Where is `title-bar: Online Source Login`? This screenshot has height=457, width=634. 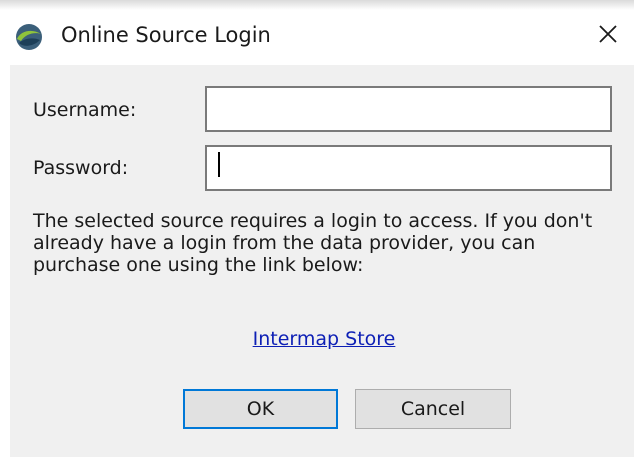
title-bar: Online Source Login is located at coordinates (317, 37).